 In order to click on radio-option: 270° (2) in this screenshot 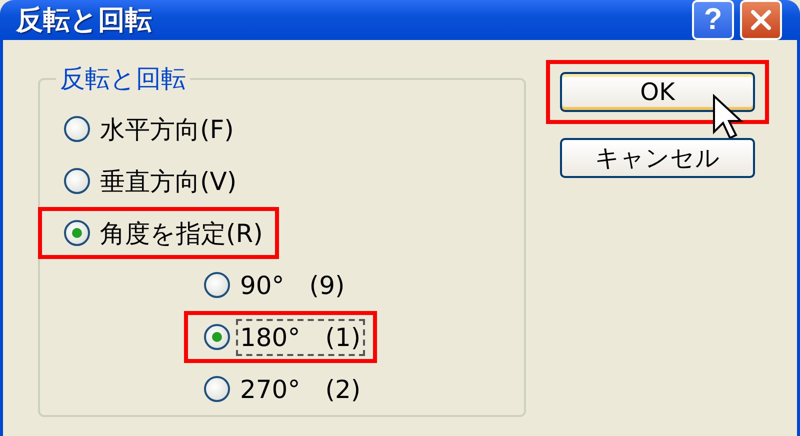, I will do `click(280, 389)`.